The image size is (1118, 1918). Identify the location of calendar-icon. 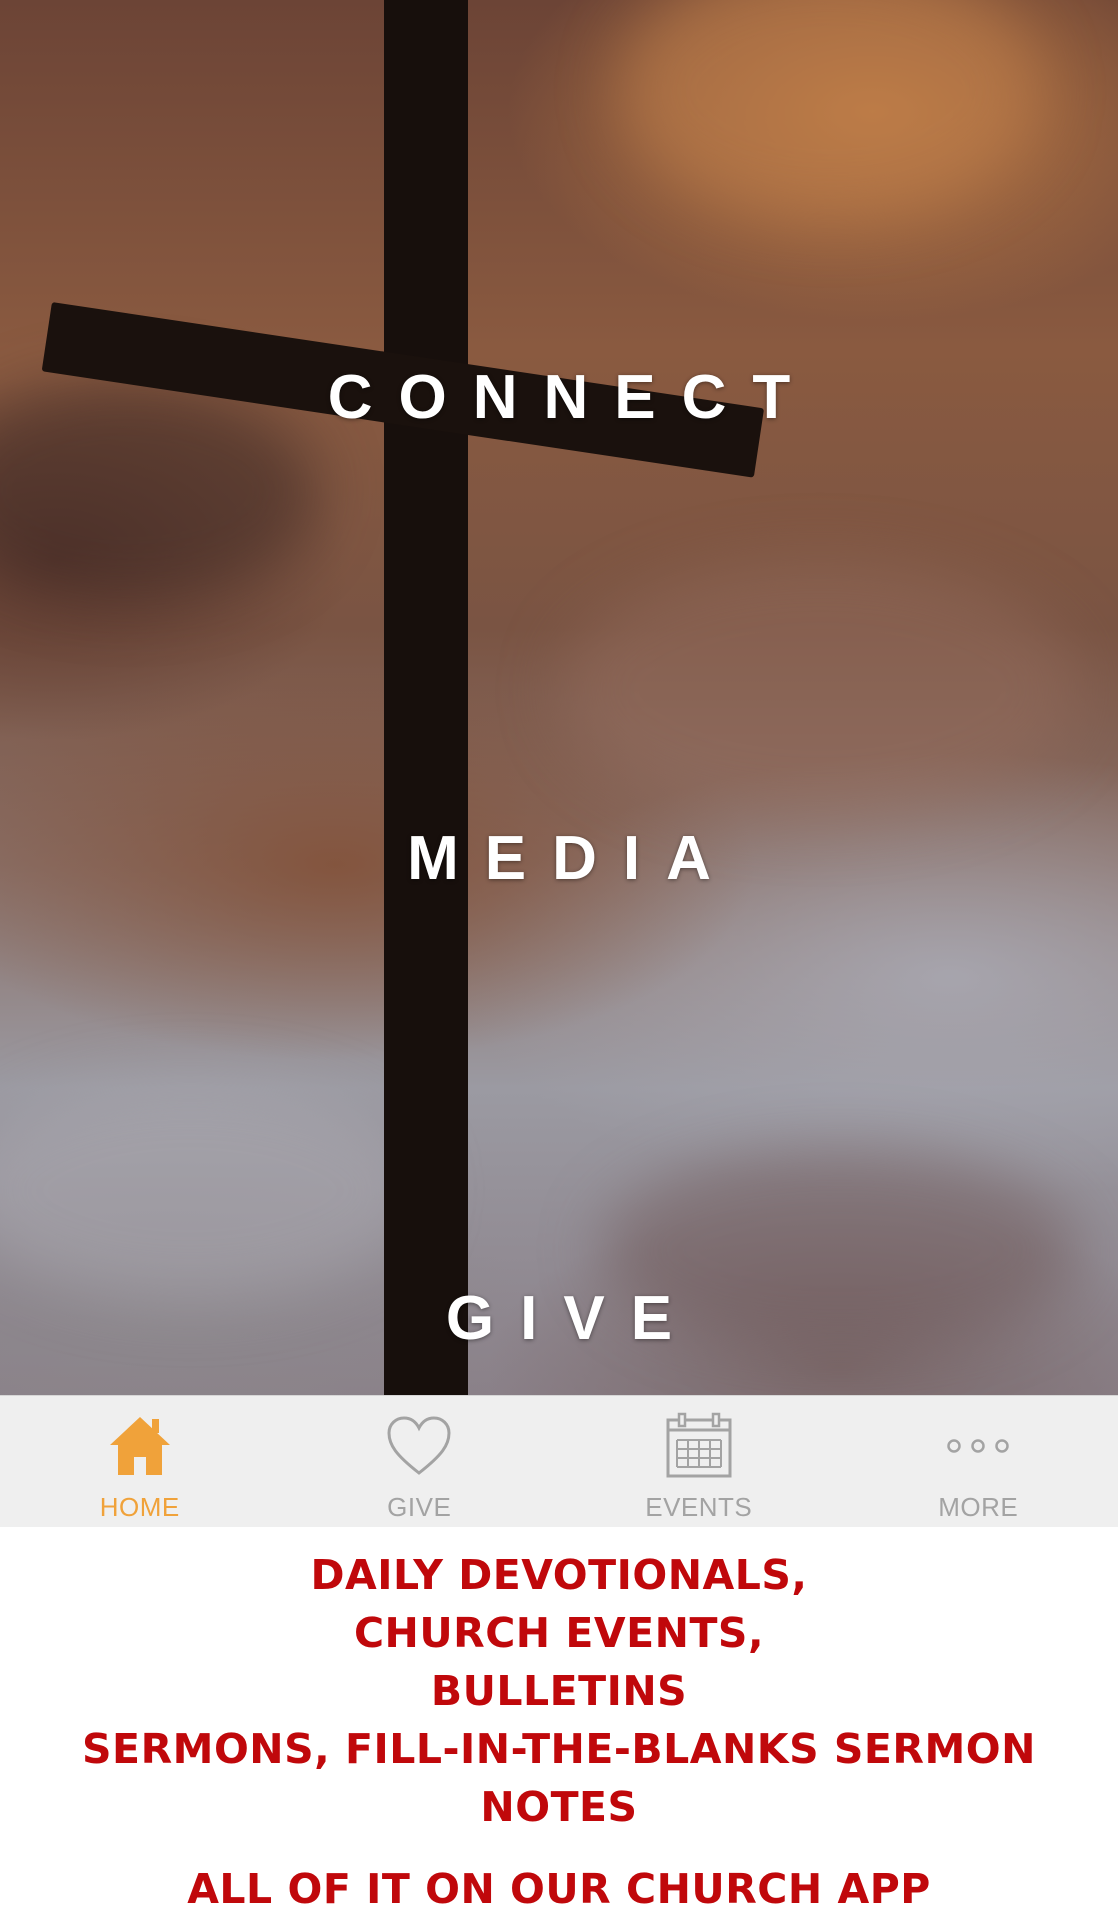
(699, 1446).